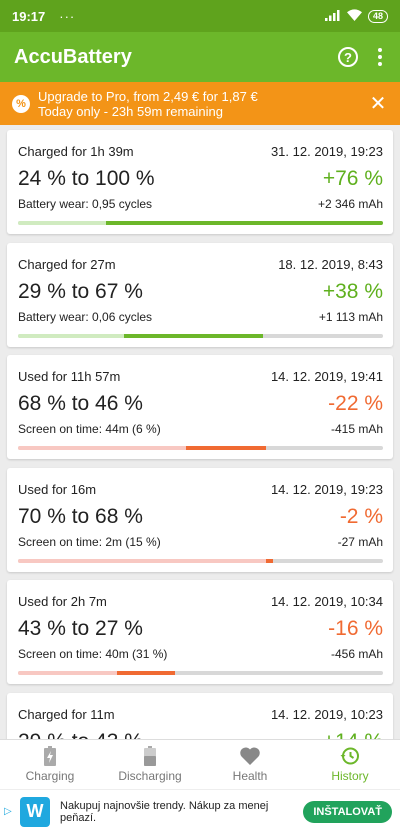  Describe the element at coordinates (361, 516) in the screenshot. I see `session-delta: -2 %` at that location.